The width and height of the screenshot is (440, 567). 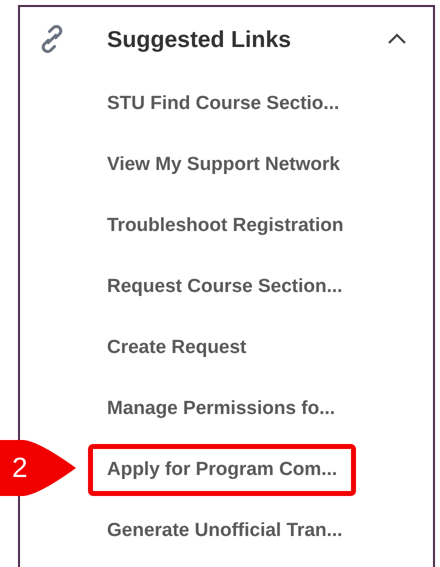 What do you see at coordinates (199, 39) in the screenshot?
I see `panel-title: Suggested Links` at bounding box center [199, 39].